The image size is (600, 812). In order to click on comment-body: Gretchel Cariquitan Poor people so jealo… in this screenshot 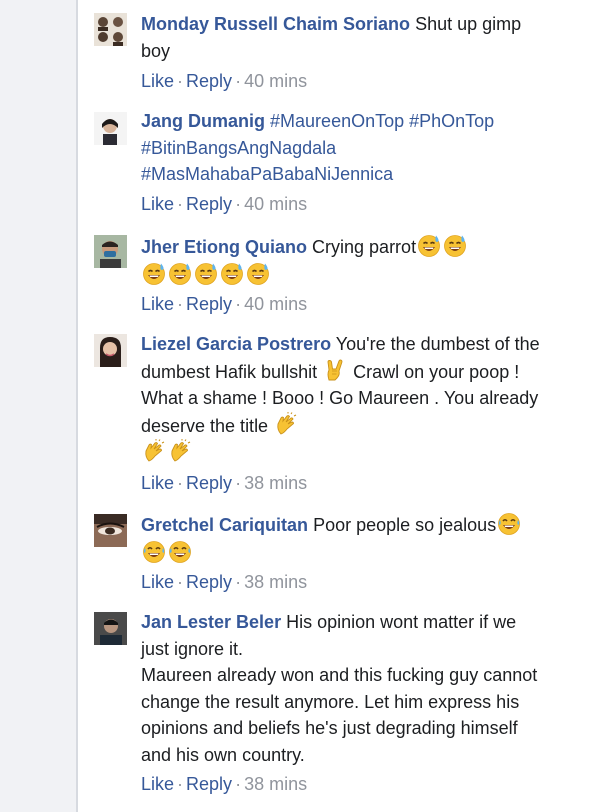, I will do `click(343, 538)`.